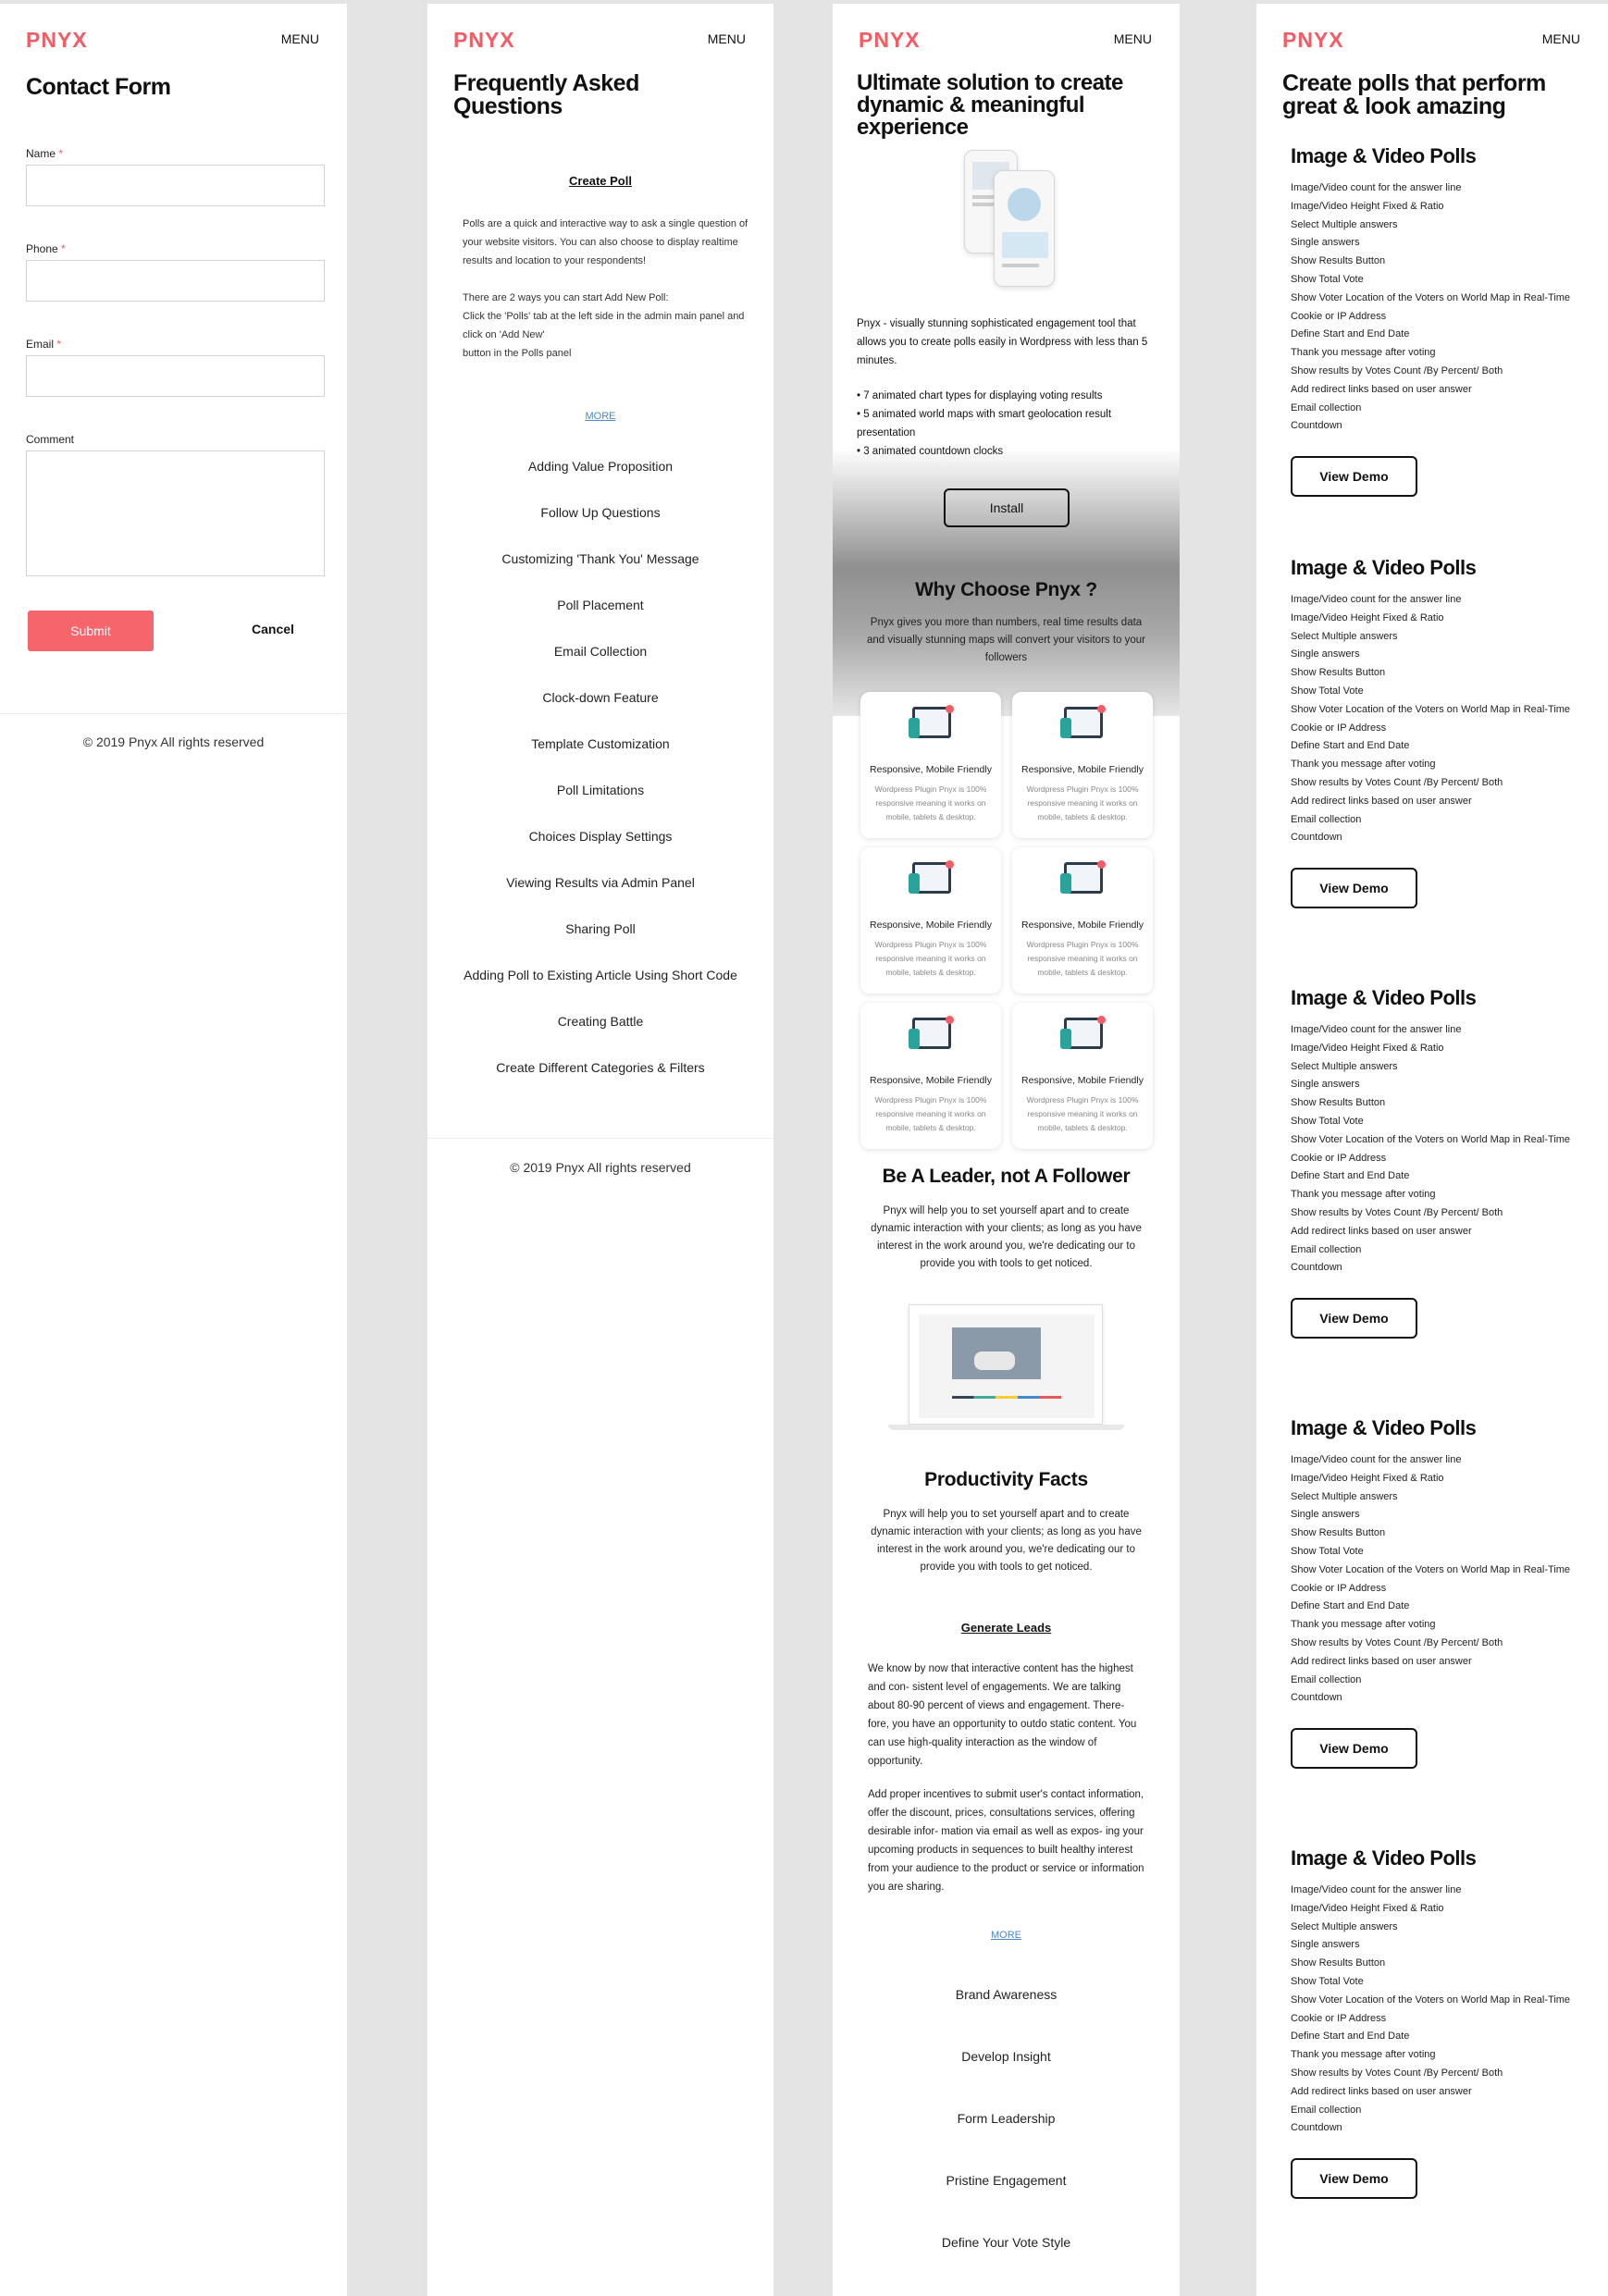 This screenshot has height=2296, width=1608. Describe the element at coordinates (600, 512) in the screenshot. I see `faq-question: Follow Up Questions` at that location.